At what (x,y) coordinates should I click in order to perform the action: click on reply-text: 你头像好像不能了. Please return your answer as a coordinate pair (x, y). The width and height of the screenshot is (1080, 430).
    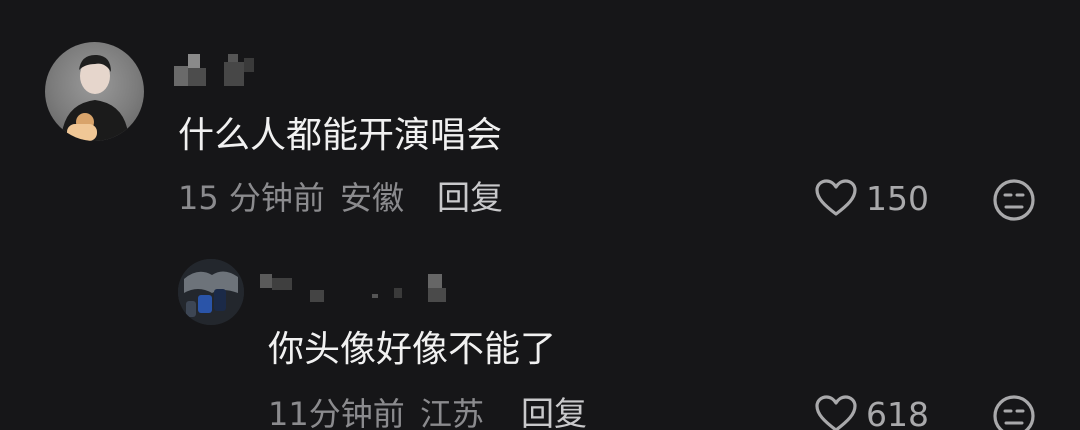
    Looking at the image, I should click on (412, 349).